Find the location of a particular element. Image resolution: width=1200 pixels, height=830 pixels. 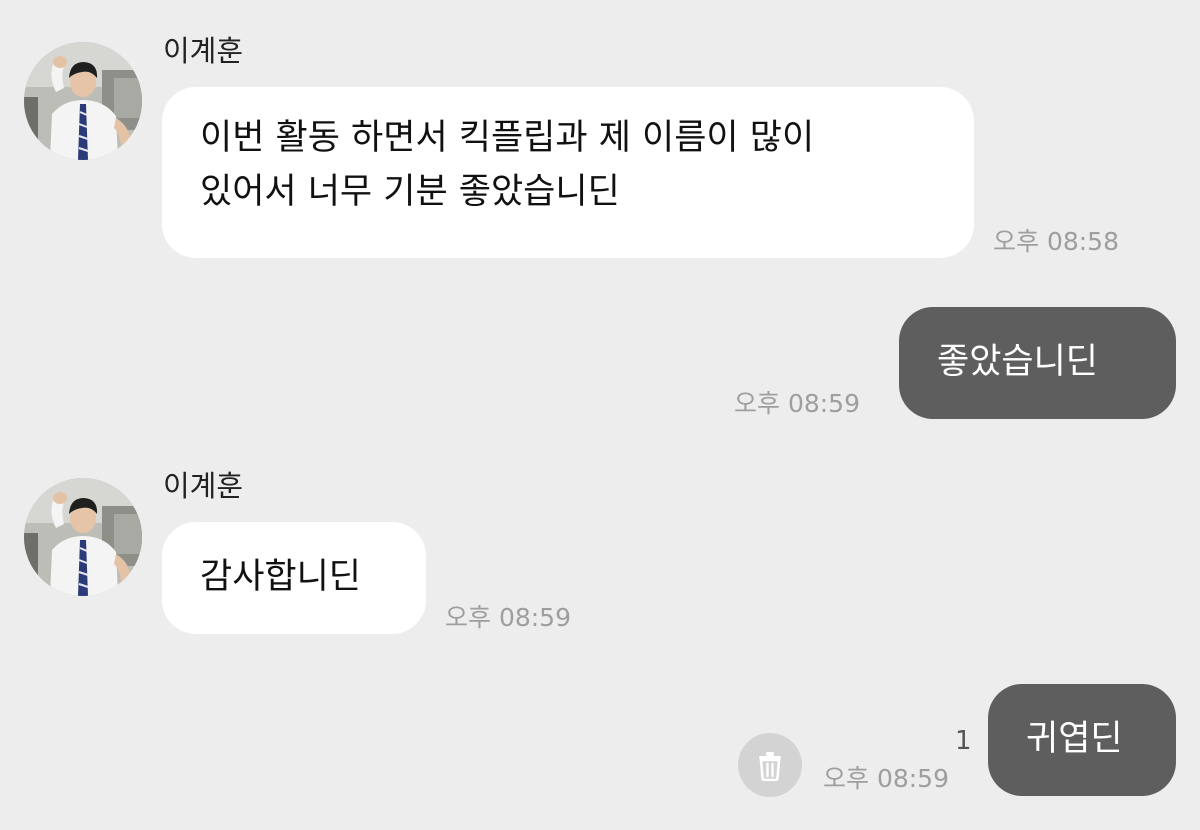

message-text-line: 감사합니딘 is located at coordinates (281, 577).